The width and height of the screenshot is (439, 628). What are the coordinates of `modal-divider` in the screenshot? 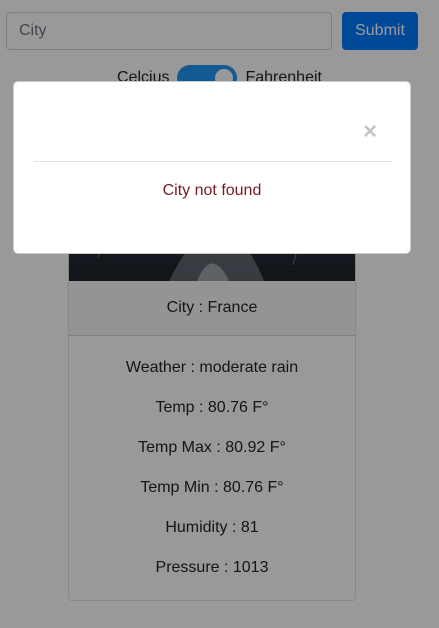 It's located at (213, 161).